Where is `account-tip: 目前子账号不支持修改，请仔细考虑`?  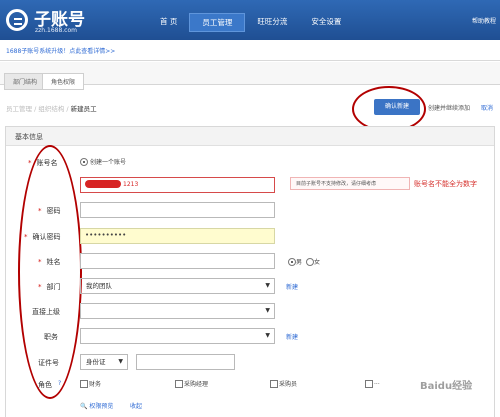
account-tip: 目前子账号不支持修改，请仔细考虑 is located at coordinates (350, 183).